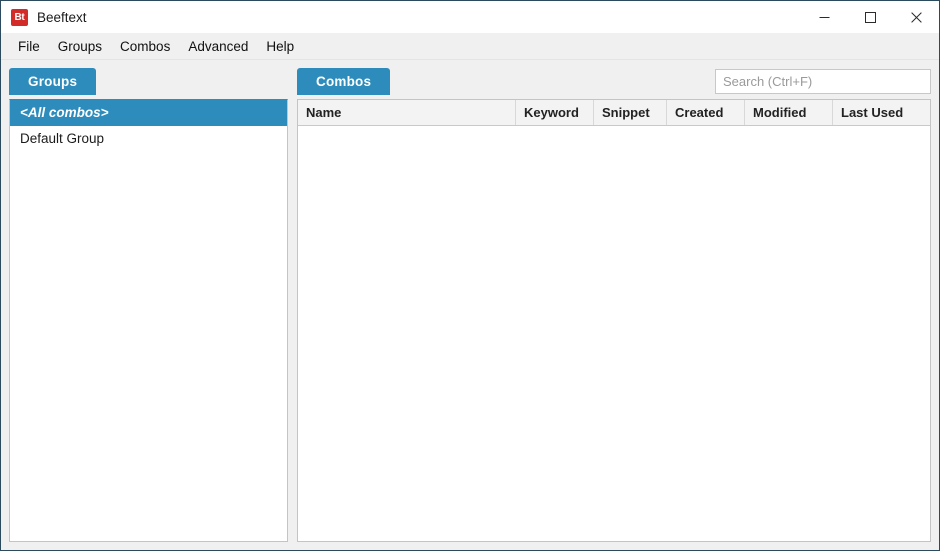  I want to click on menu-bar: File Groups Combos Advanced Help, so click(470, 46).